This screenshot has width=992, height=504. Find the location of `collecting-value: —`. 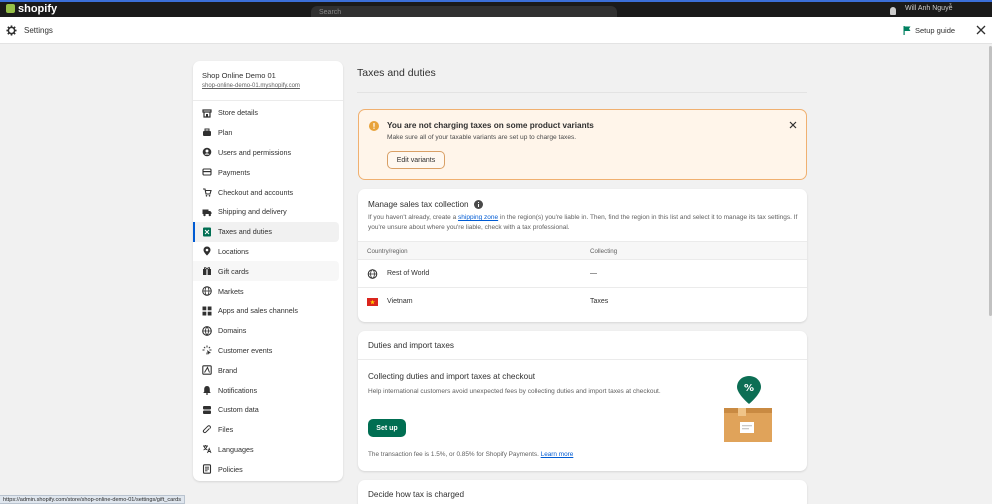

collecting-value: — is located at coordinates (593, 273).